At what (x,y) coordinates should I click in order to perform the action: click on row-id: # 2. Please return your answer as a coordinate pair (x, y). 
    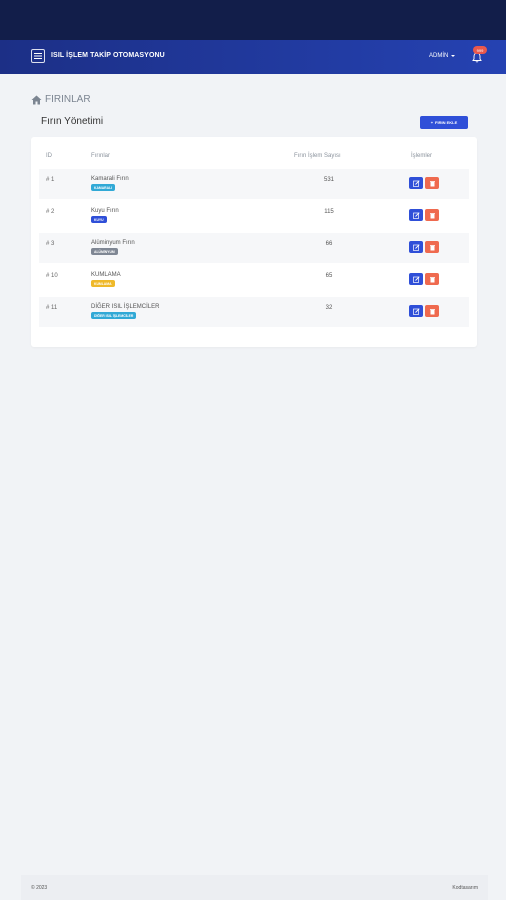
    Looking at the image, I should click on (50, 212).